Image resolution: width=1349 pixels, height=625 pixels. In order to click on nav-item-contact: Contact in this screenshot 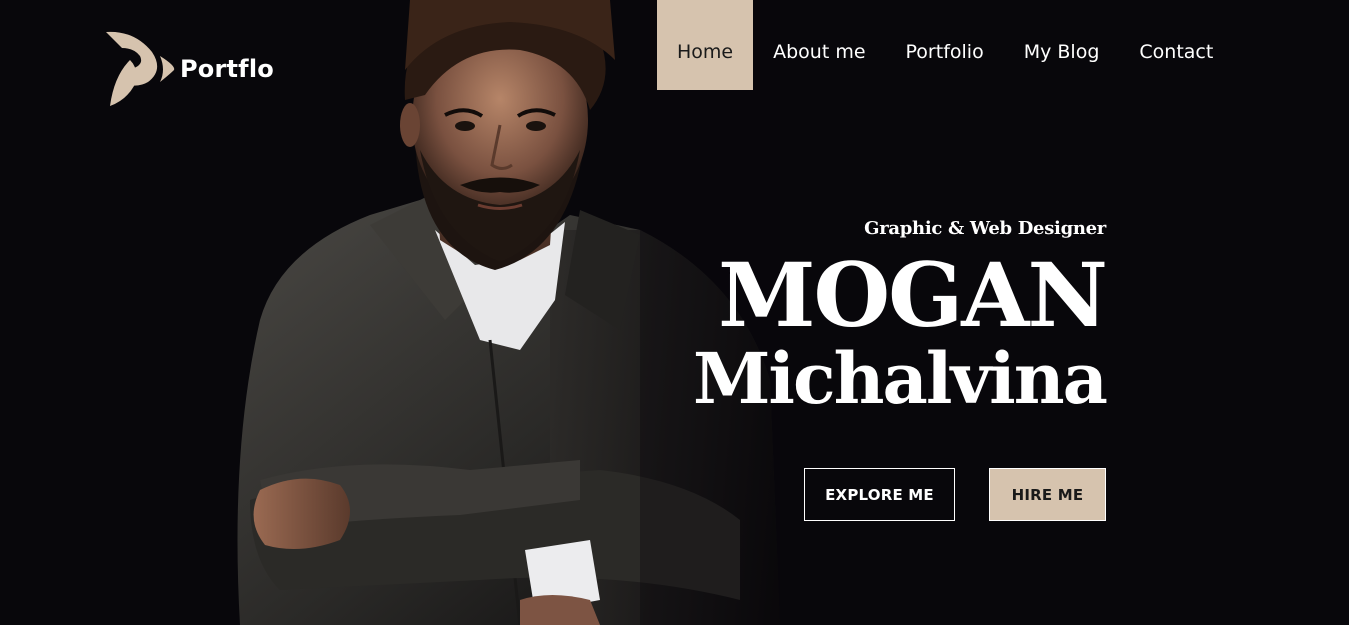, I will do `click(1176, 45)`.